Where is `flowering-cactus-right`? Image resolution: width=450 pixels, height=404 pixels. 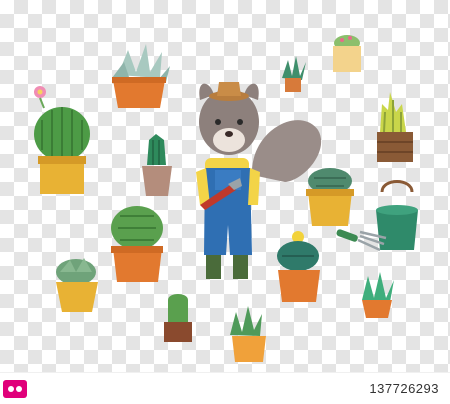 flowering-cactus-right is located at coordinates (298, 266).